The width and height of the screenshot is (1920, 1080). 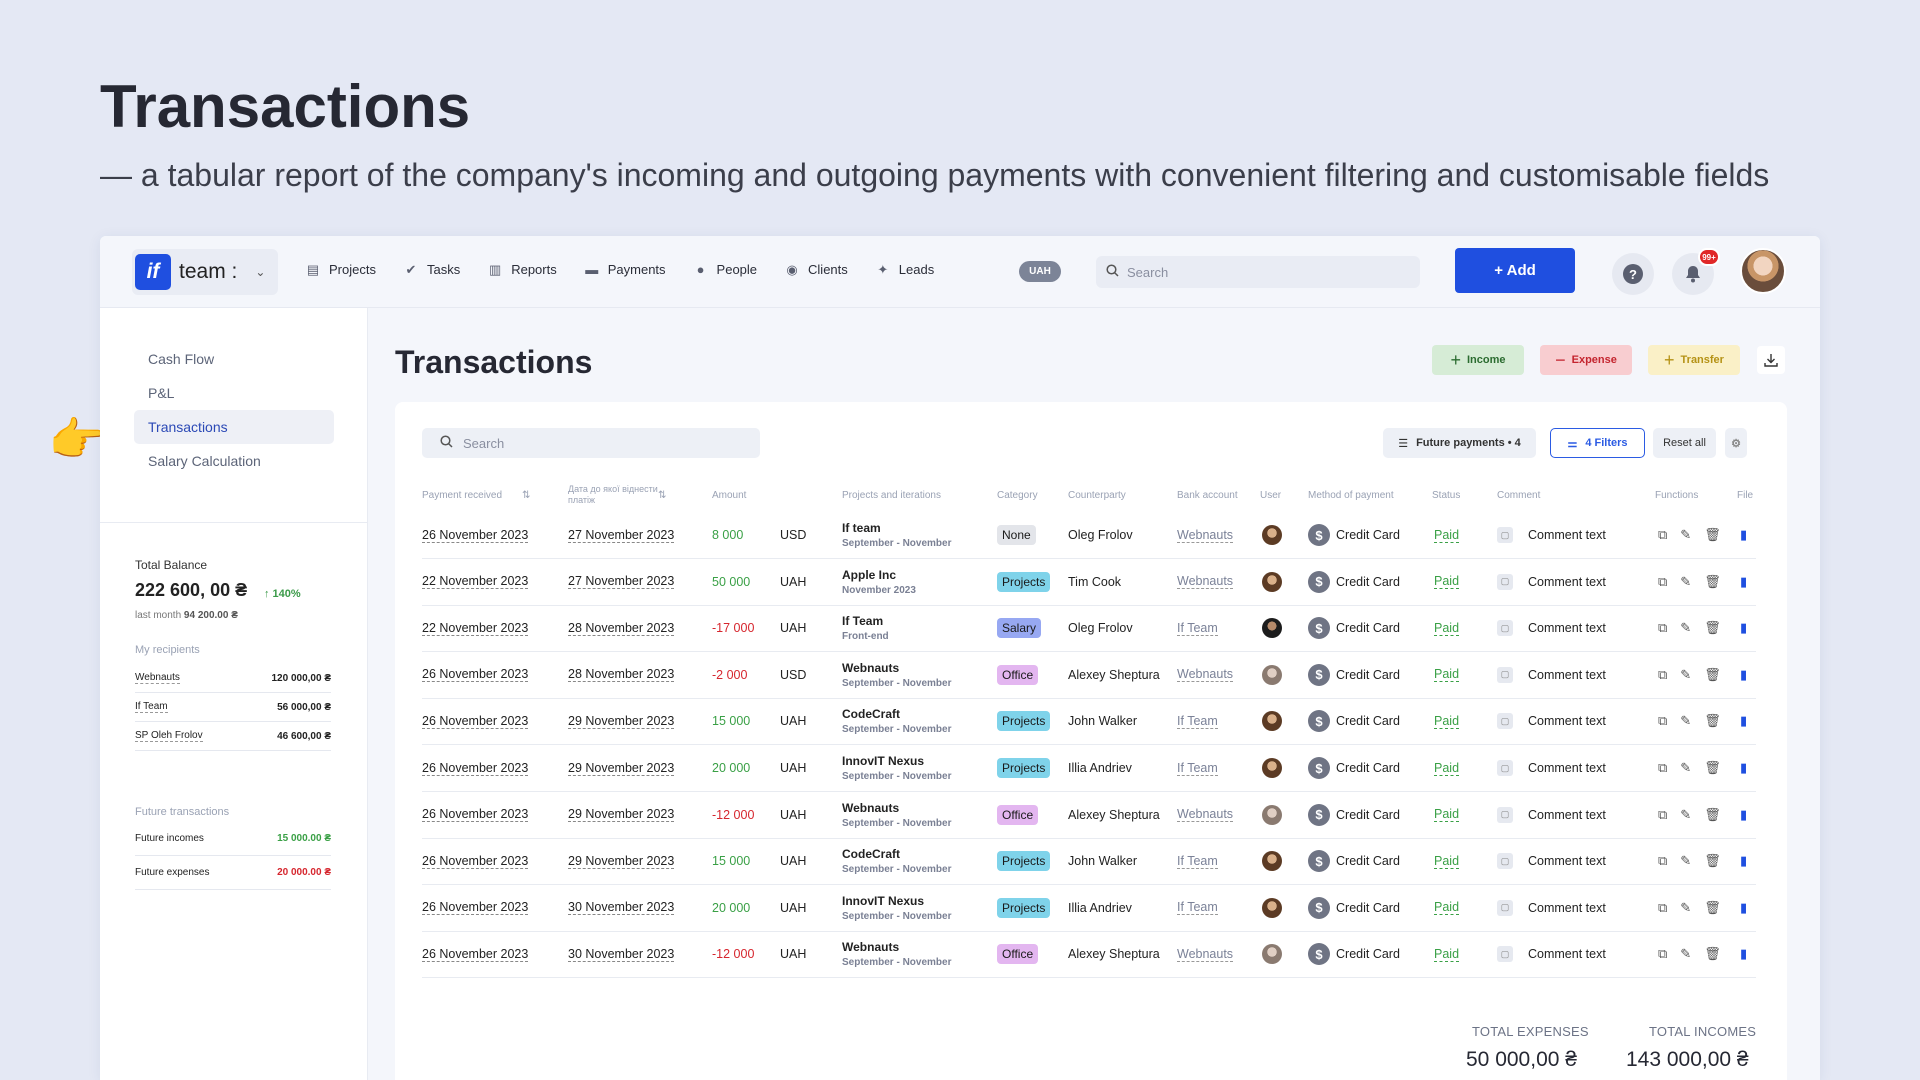 What do you see at coordinates (621, 675) in the screenshot?
I see `assign-date: 28 November 2023` at bounding box center [621, 675].